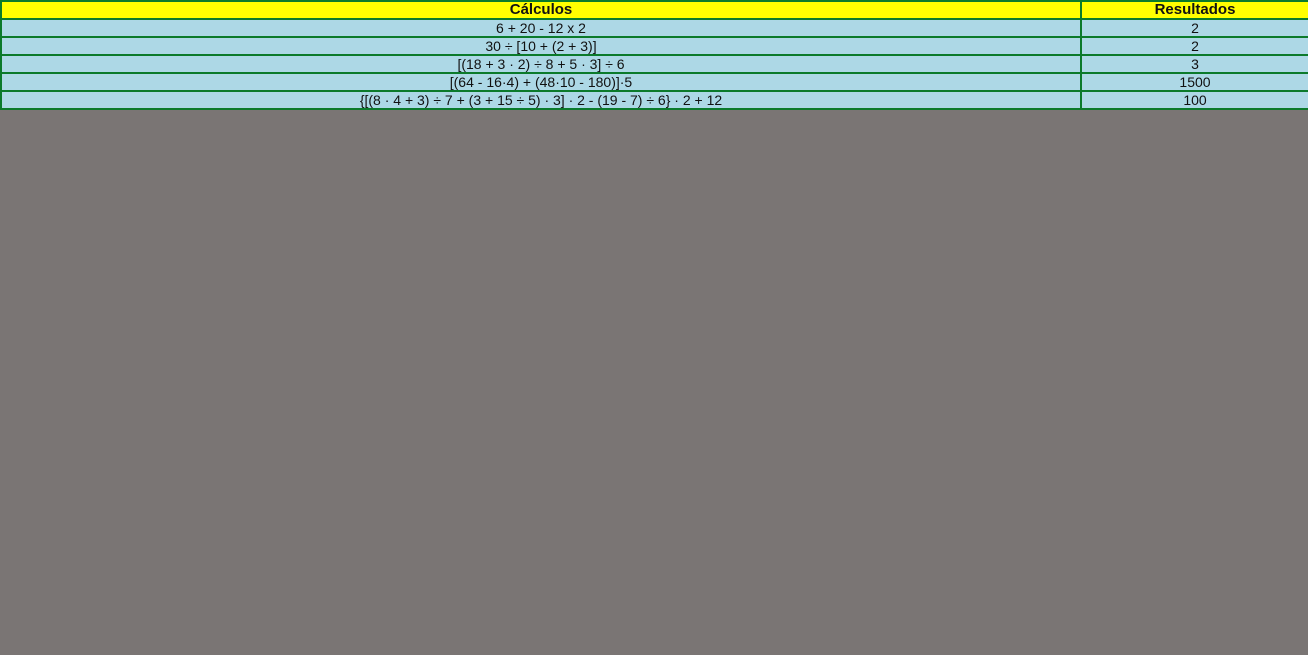 Image resolution: width=1308 pixels, height=655 pixels. I want to click on calculo-cell: [(18 + 3 · 2) ÷ 8 + 5 · 3] ÷ 6, so click(541, 64).